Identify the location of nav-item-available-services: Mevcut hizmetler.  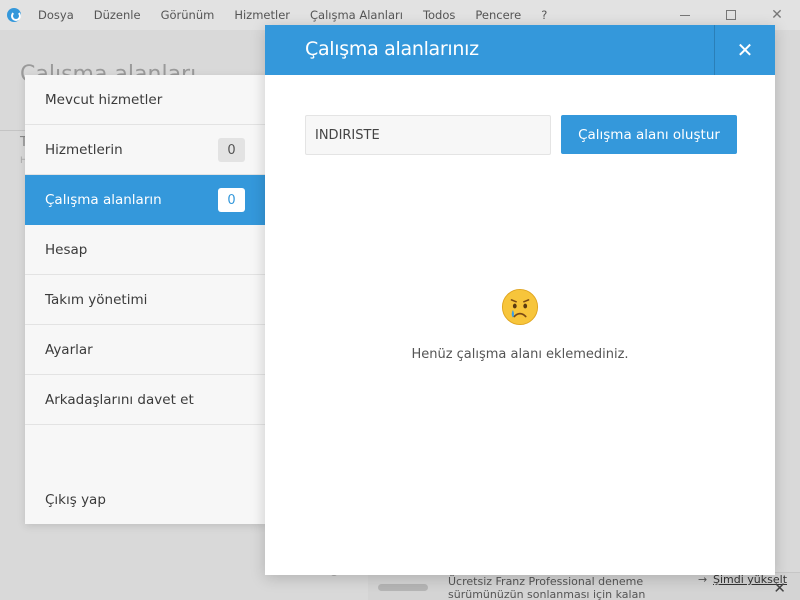
(146, 100).